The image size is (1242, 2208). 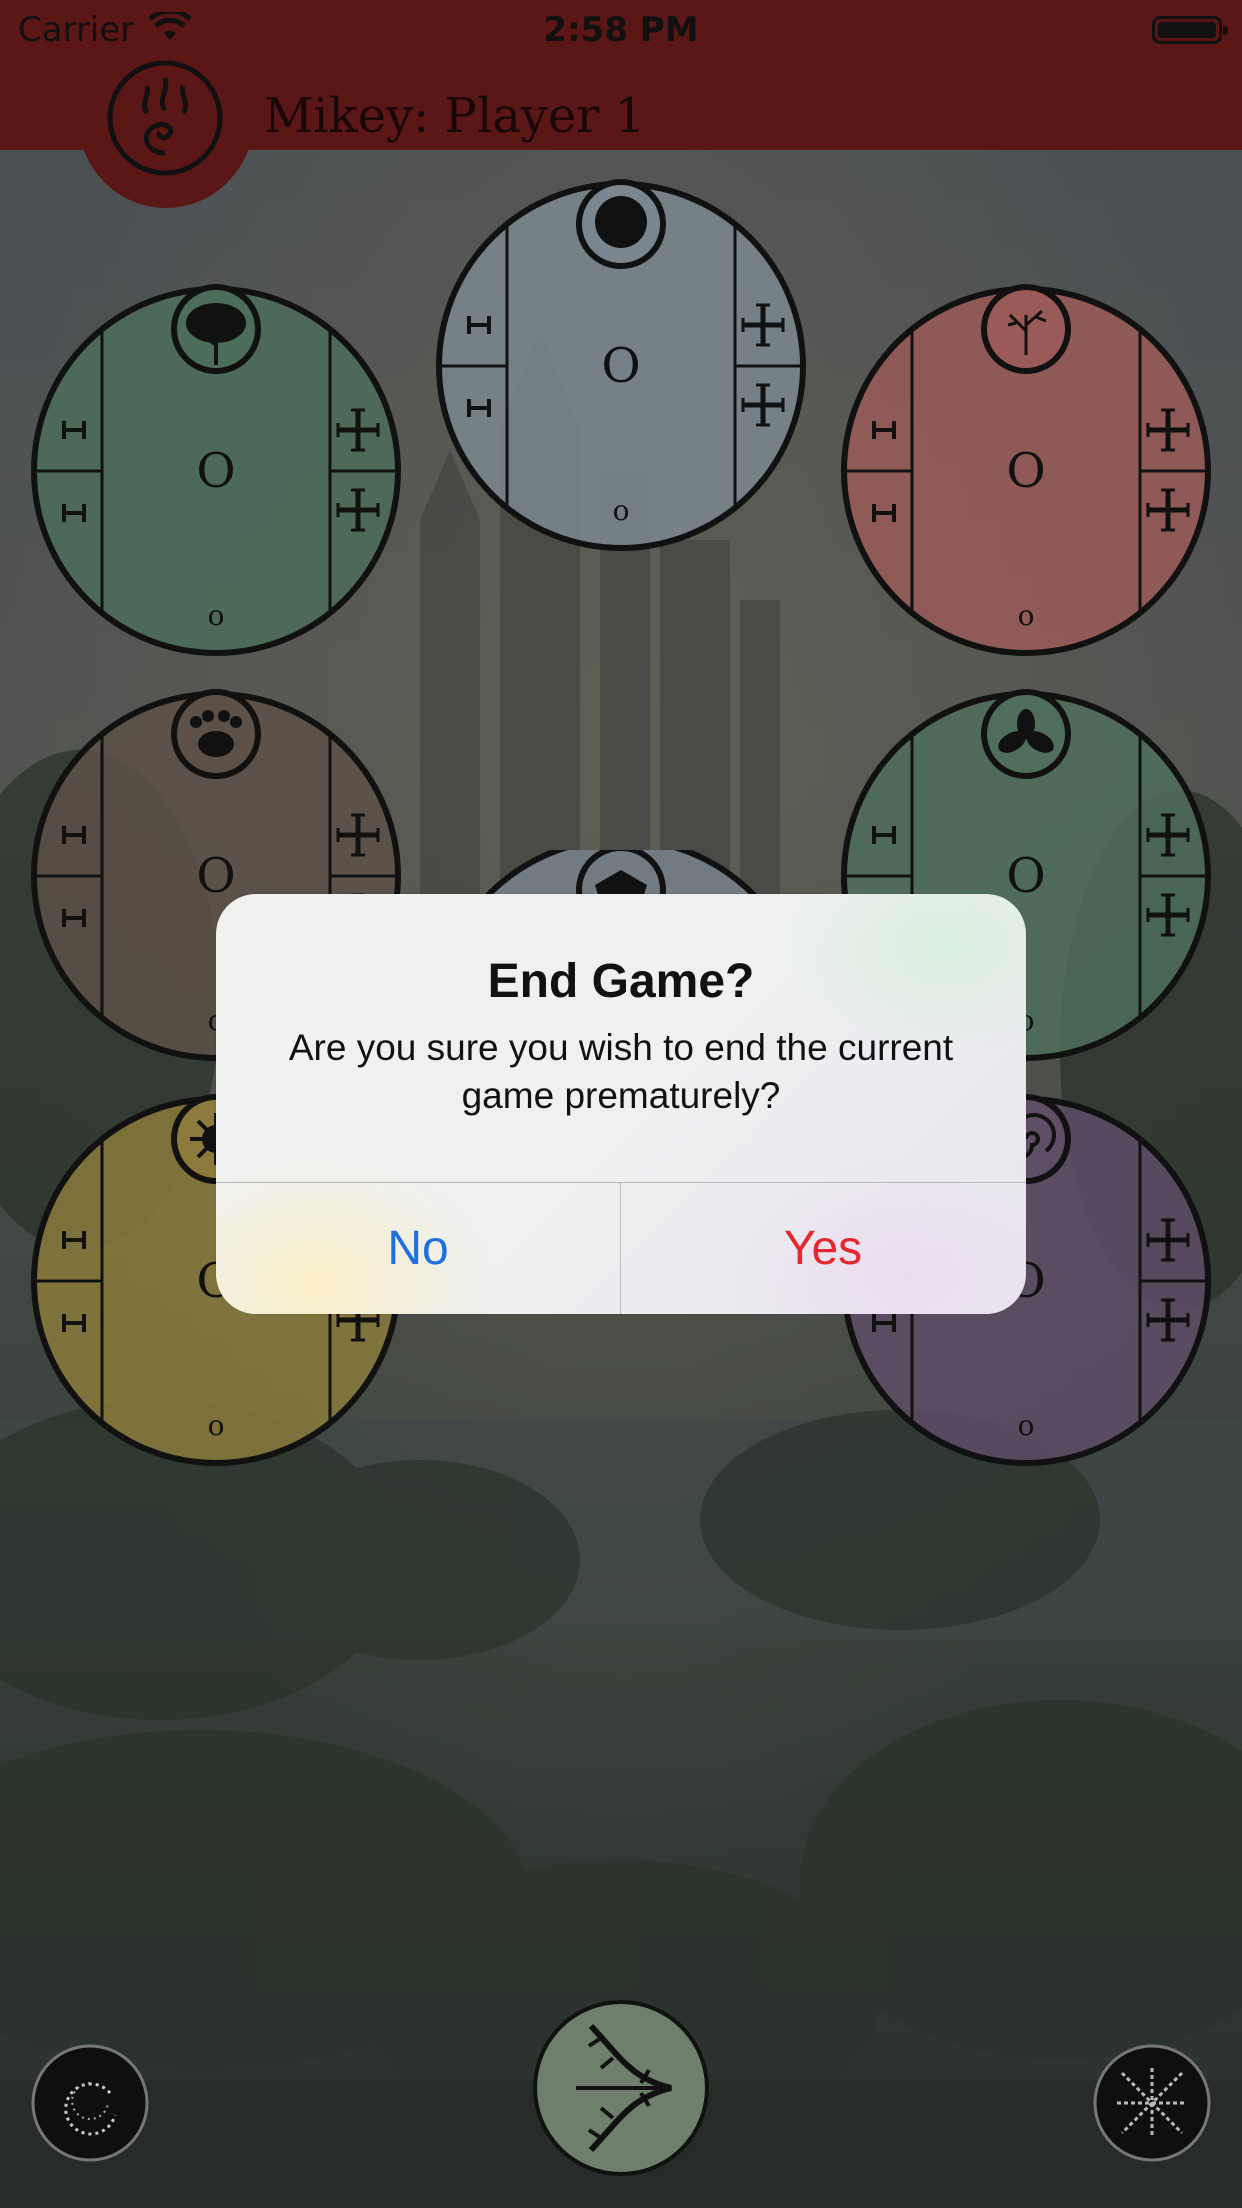 I want to click on board-forest: Oo, so click(x=216, y=470).